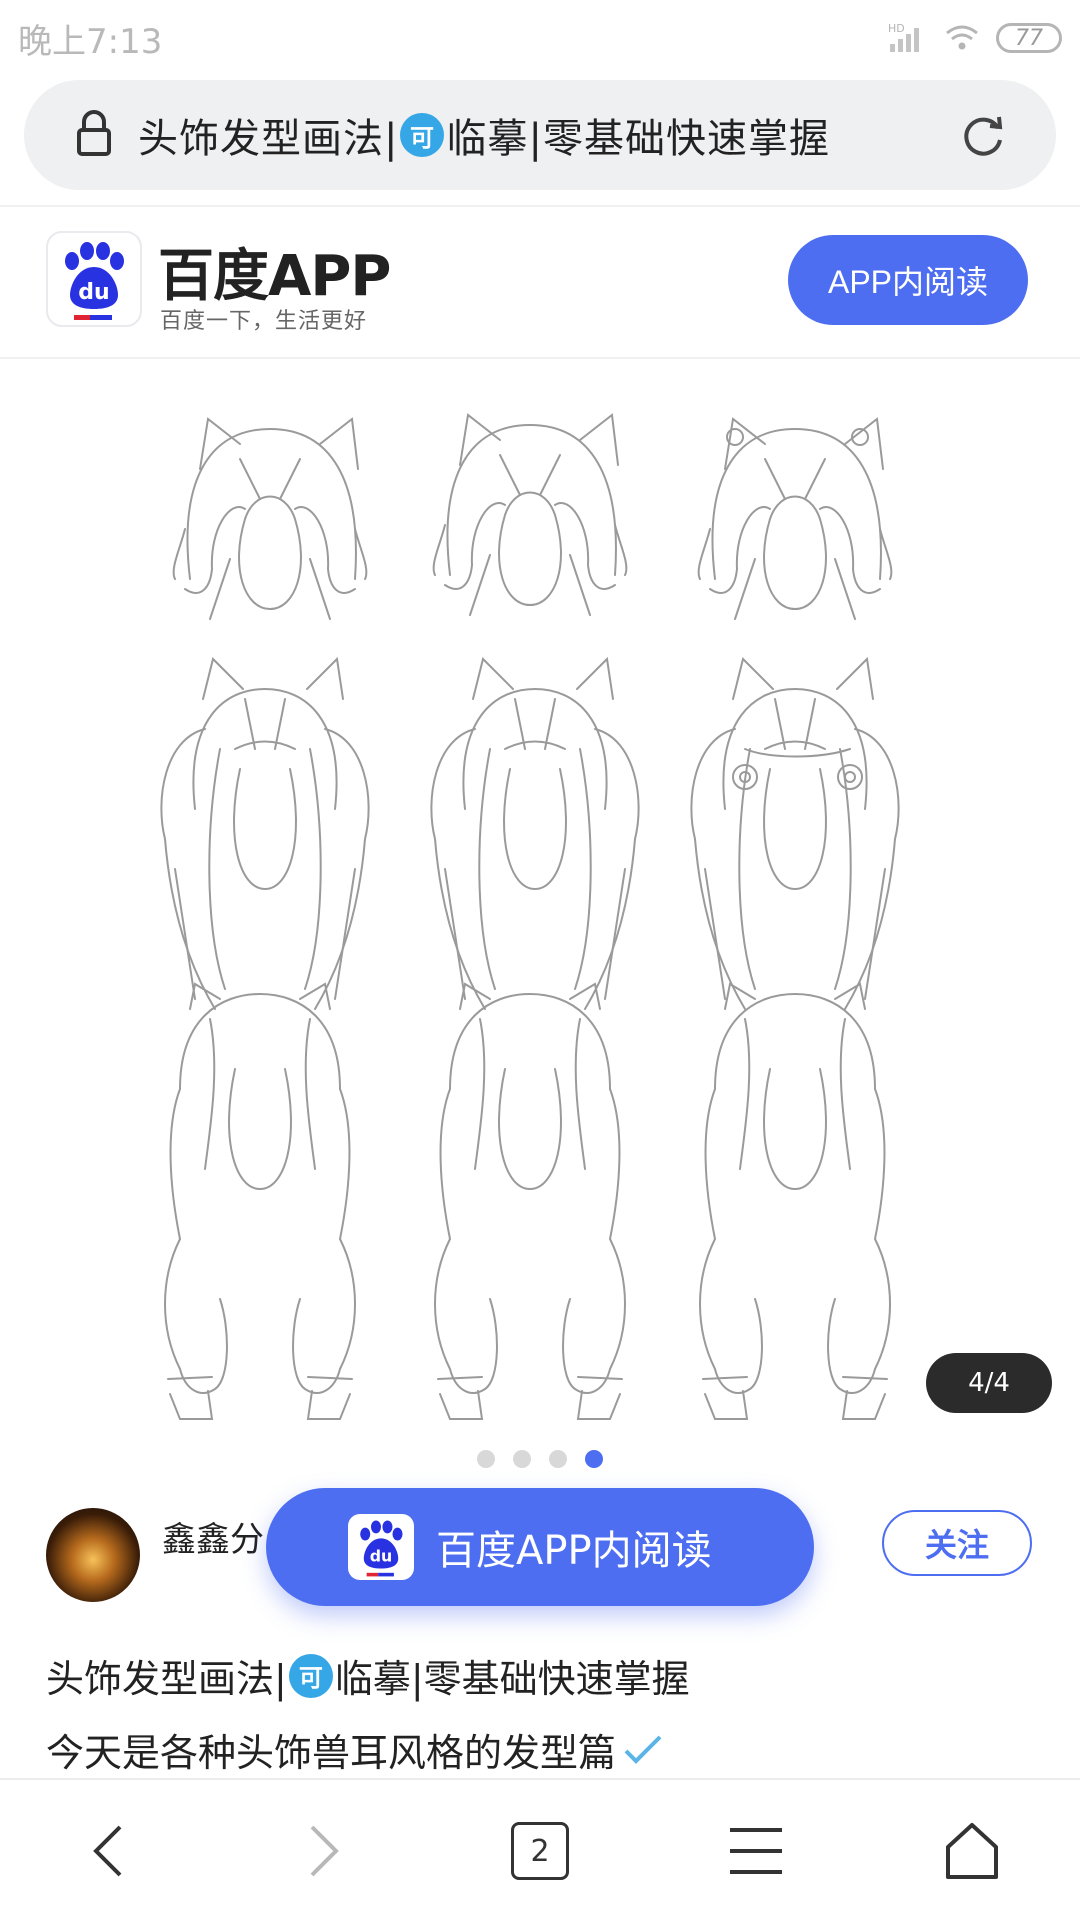 The width and height of the screenshot is (1080, 1922). I want to click on post-title: 头饰发型画法| 可 临摹|零基础快速掌握, so click(368, 1675).